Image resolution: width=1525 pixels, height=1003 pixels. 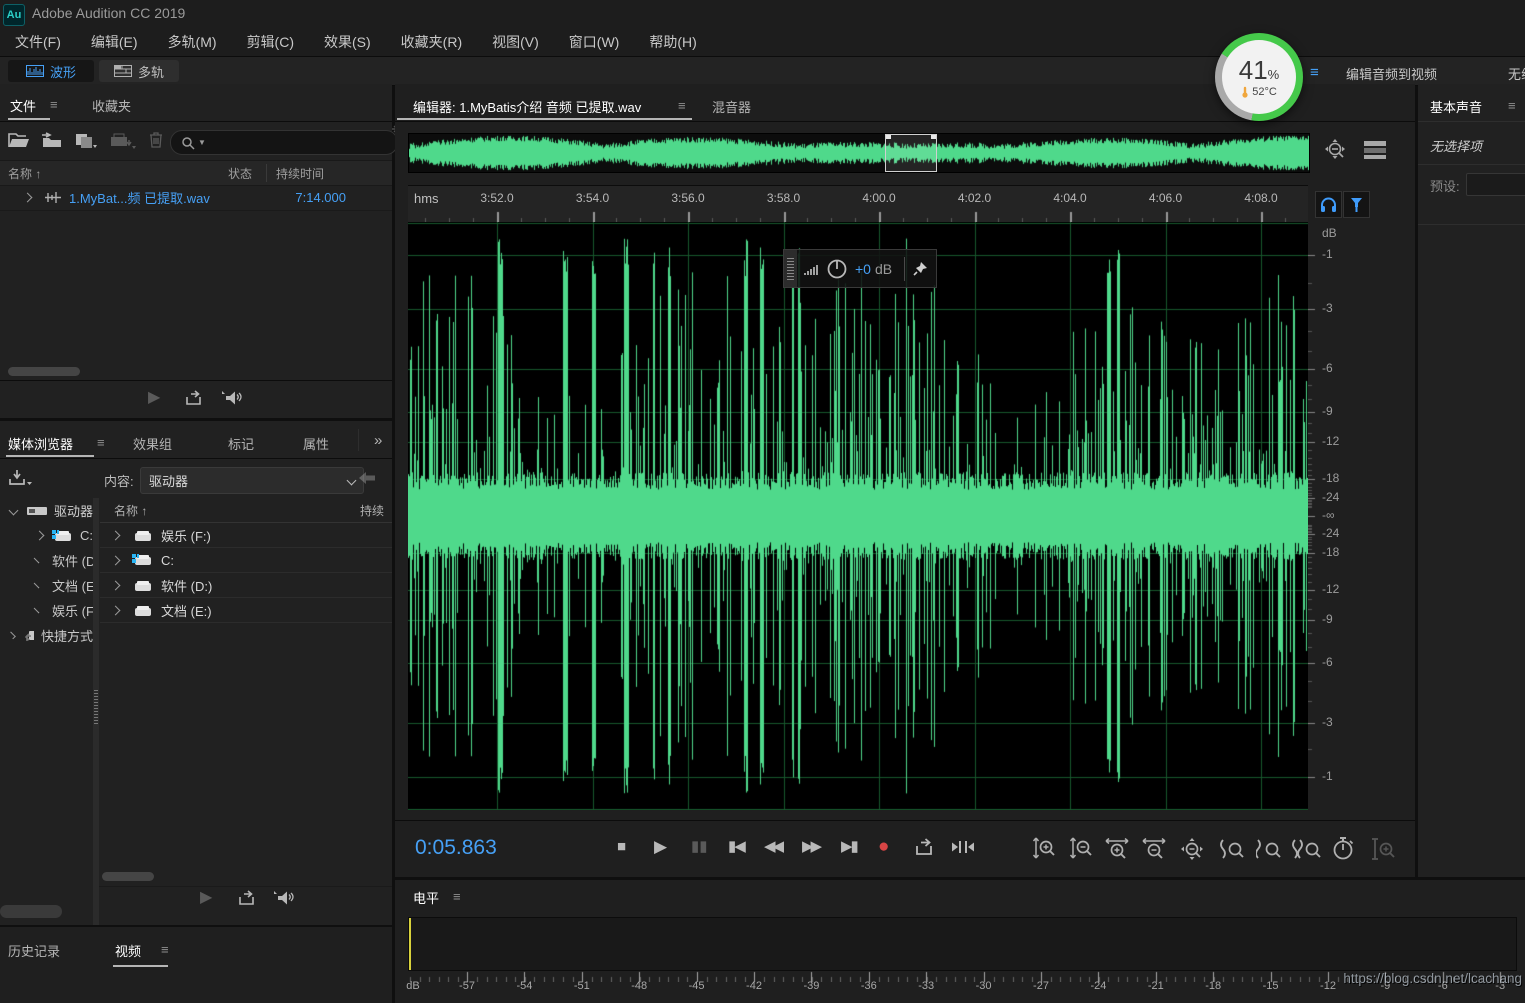 I want to click on tree-item-drive: 软件 (D:), so click(x=46, y=560).